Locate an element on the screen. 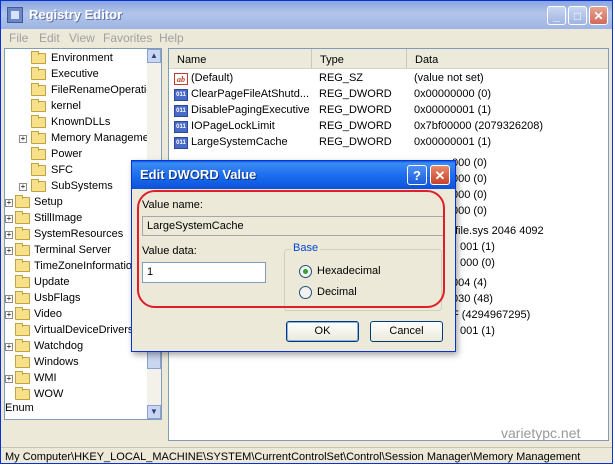 The width and height of the screenshot is (615, 466). tree-item-label: FileRenameOperatio is located at coordinates (102, 90).